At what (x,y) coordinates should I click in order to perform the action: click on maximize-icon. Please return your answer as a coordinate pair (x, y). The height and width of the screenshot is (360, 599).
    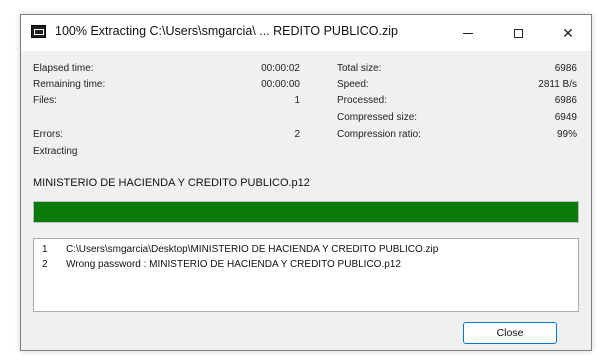
    Looking at the image, I should click on (518, 33).